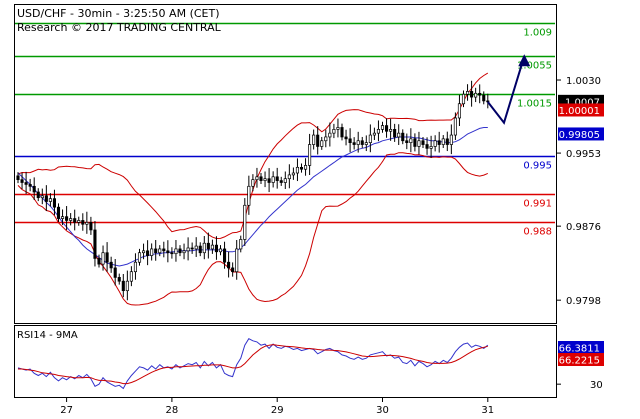  Describe the element at coordinates (119, 27) in the screenshot. I see `chart-header-copyright: Research © 2017 TRADING CENTRAL` at that location.